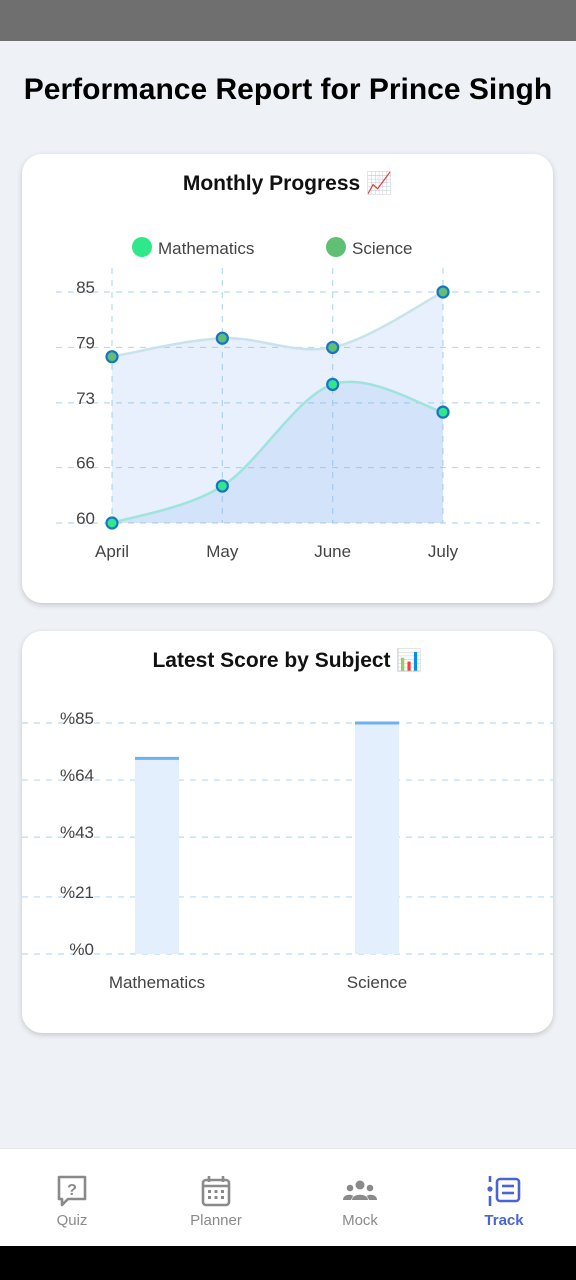 The image size is (576, 1280). Describe the element at coordinates (216, 1191) in the screenshot. I see `calendar-icon` at that location.